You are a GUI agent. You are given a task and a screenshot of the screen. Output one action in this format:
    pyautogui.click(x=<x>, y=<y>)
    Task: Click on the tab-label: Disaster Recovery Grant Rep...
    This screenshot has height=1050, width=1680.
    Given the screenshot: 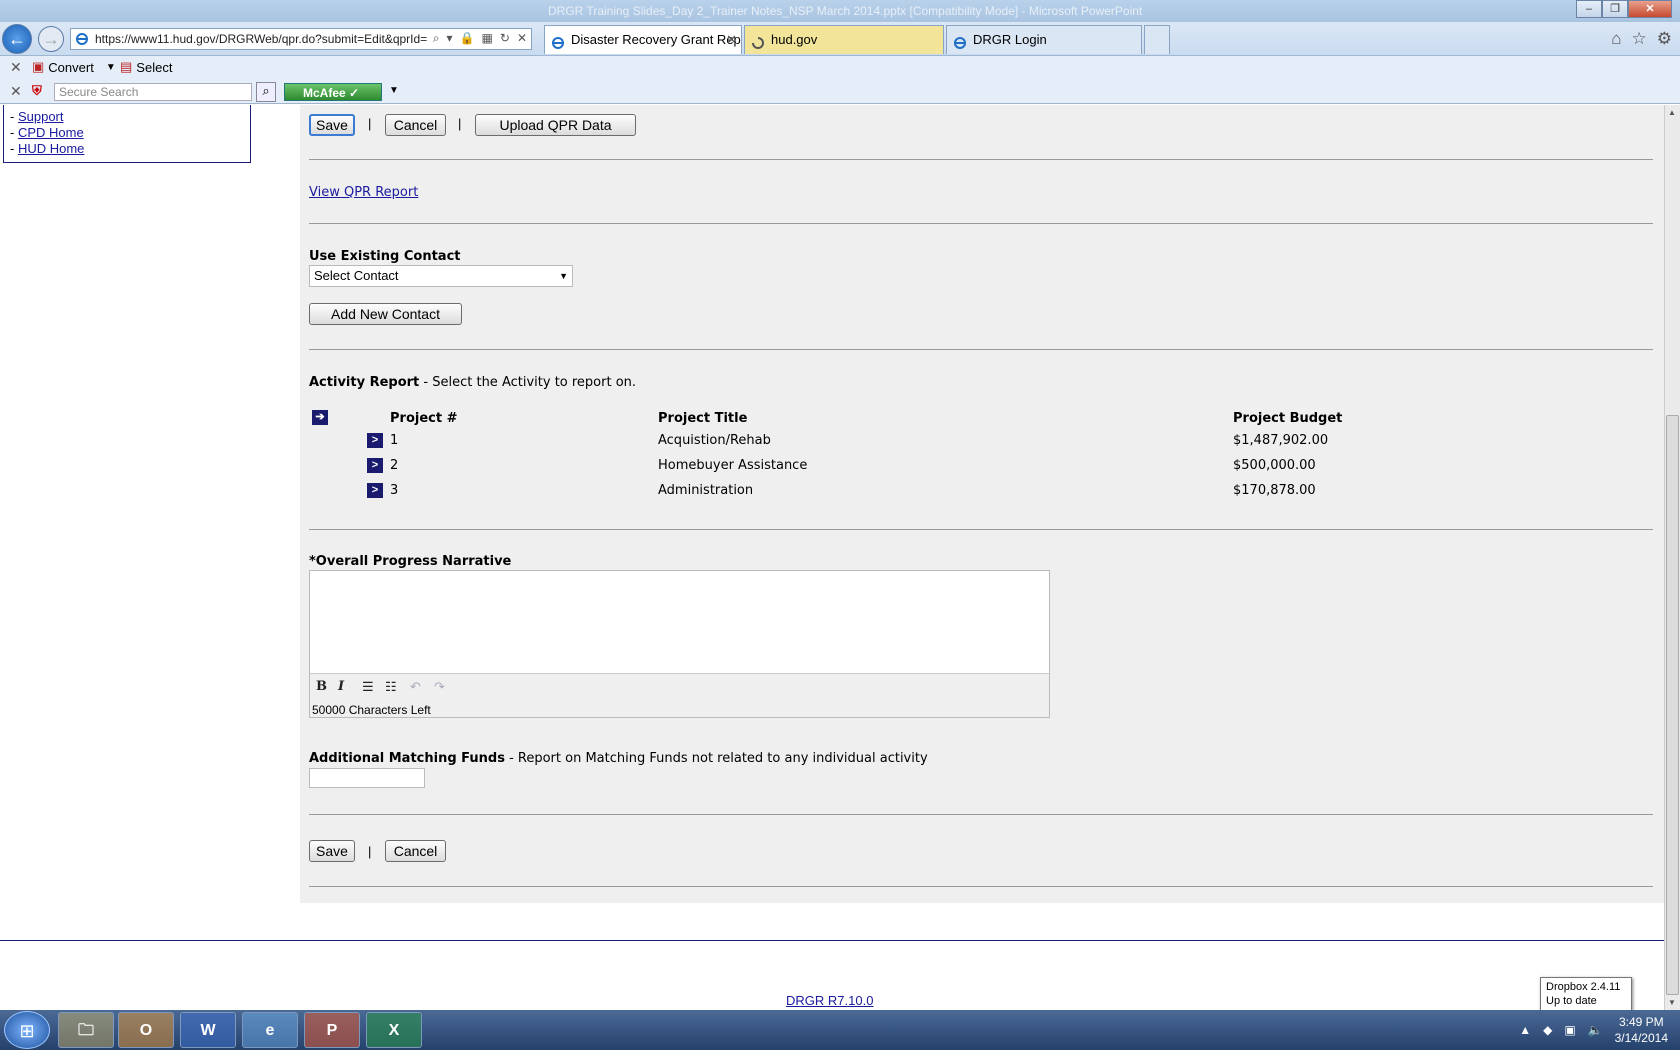 What is the action you would take?
    pyautogui.click(x=656, y=39)
    